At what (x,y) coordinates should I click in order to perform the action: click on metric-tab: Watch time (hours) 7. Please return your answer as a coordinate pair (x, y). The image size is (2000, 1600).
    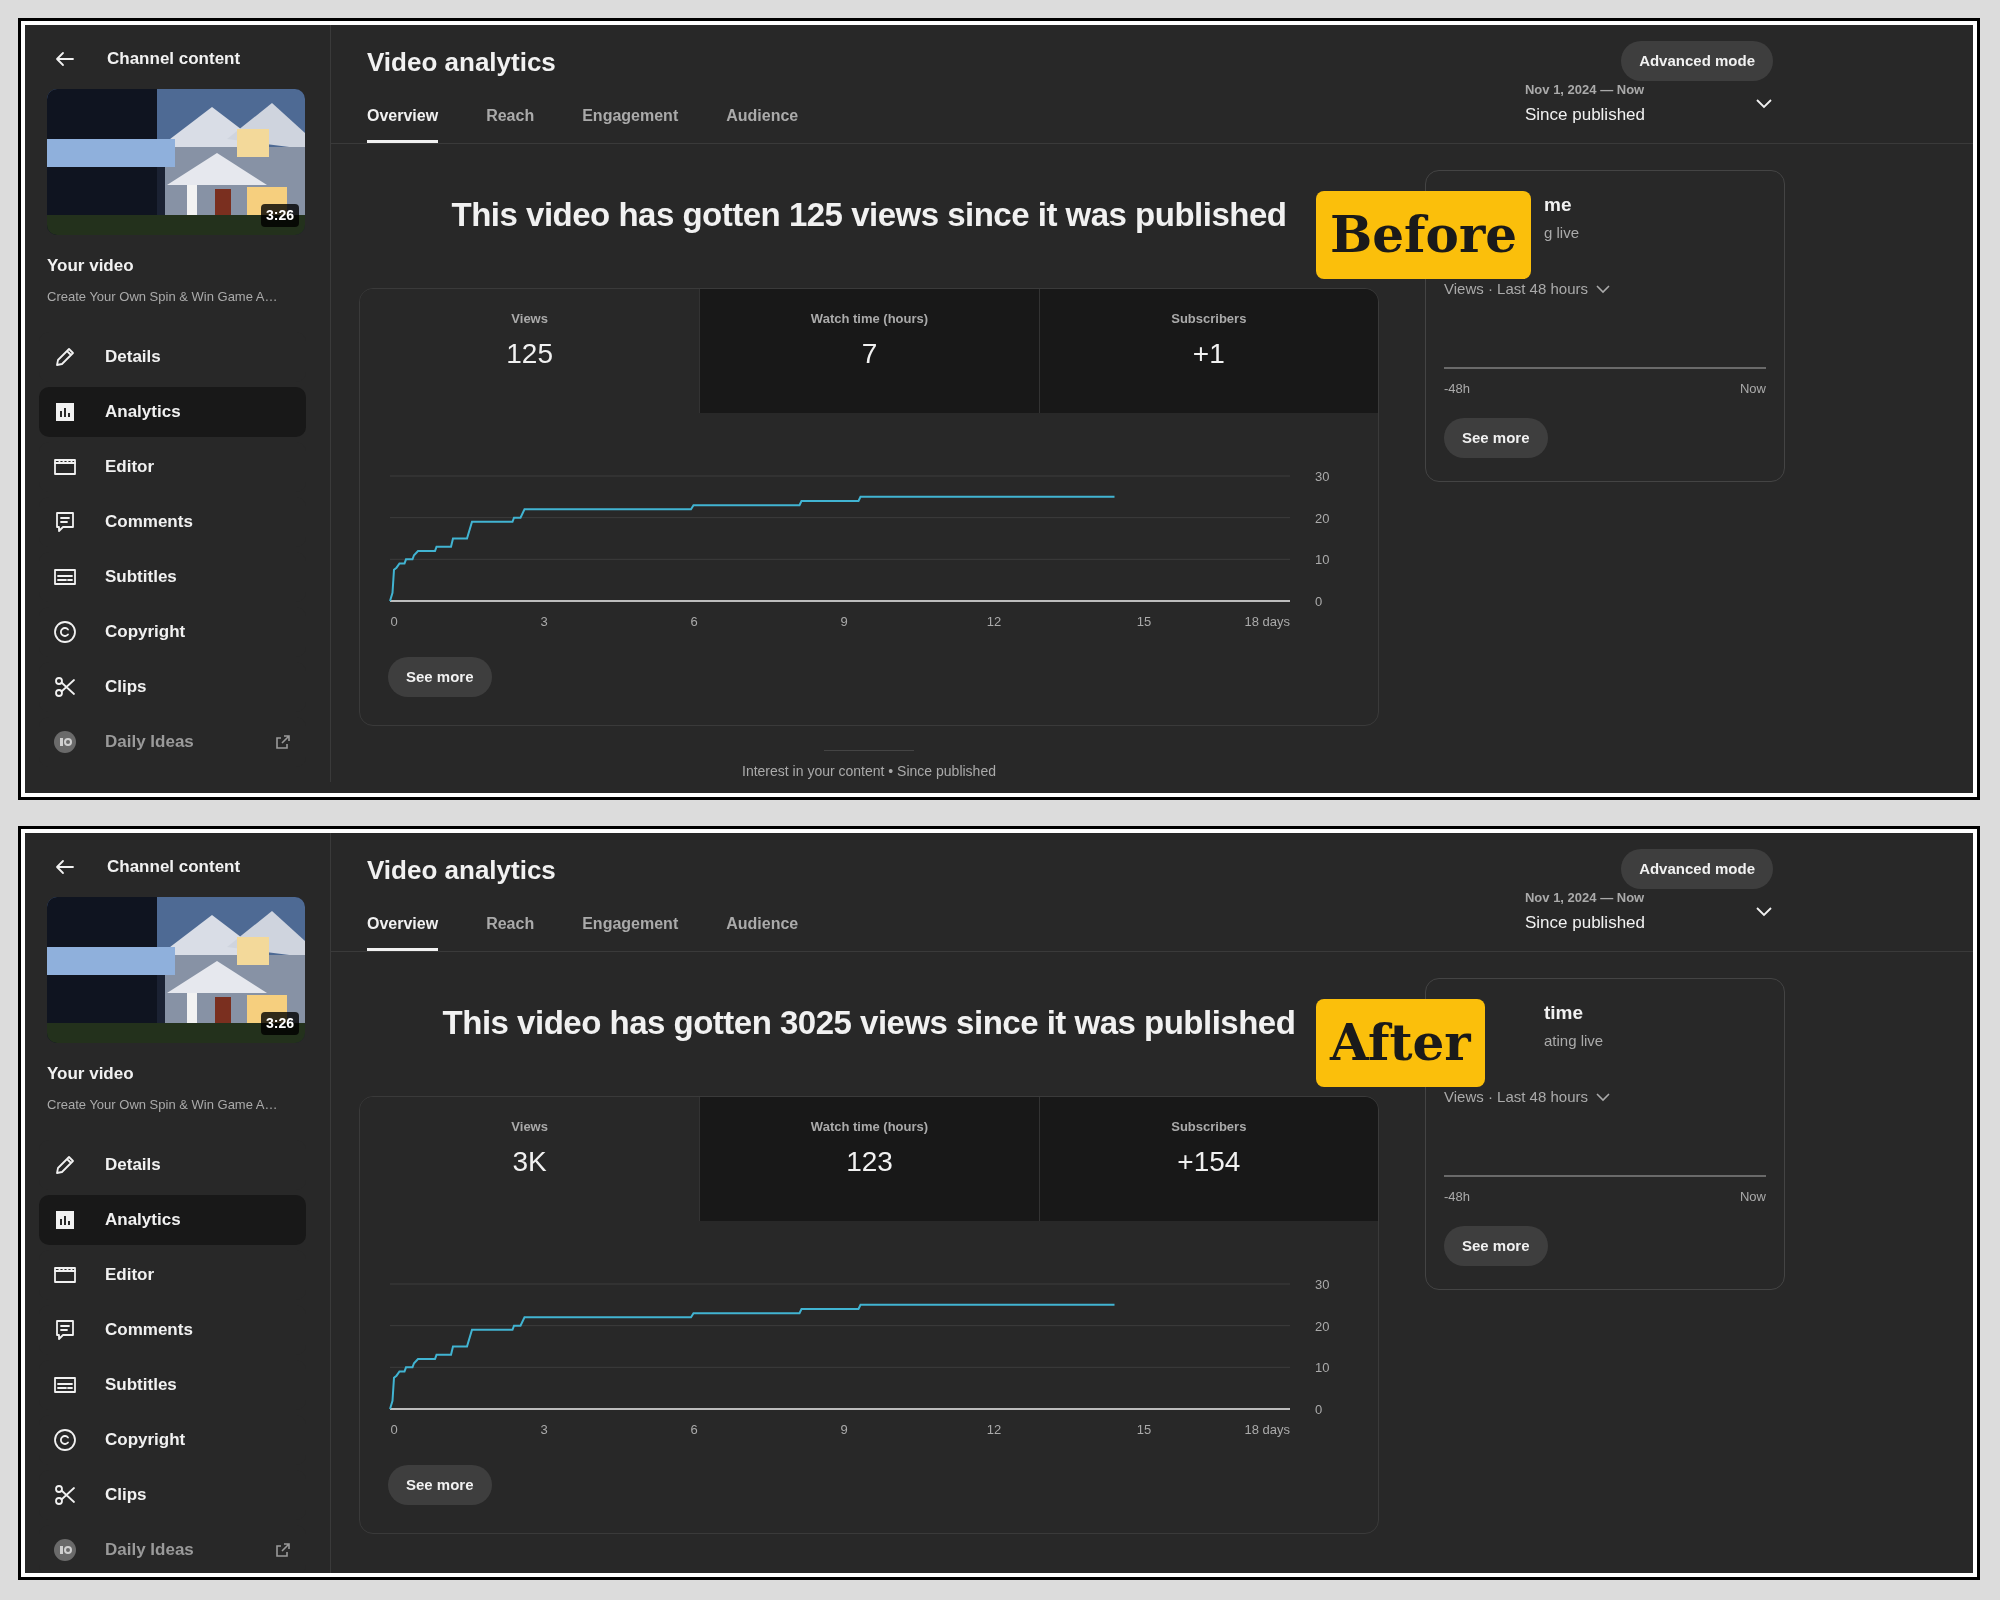
    Looking at the image, I should click on (869, 351).